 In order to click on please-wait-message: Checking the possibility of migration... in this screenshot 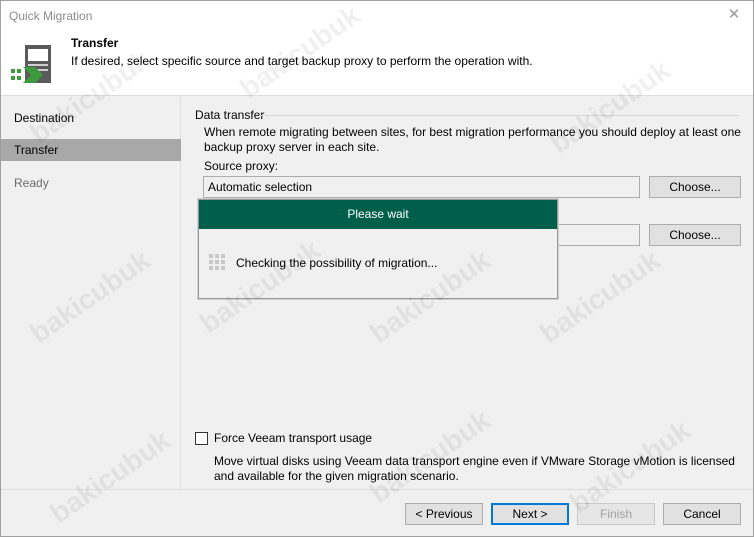, I will do `click(337, 263)`.